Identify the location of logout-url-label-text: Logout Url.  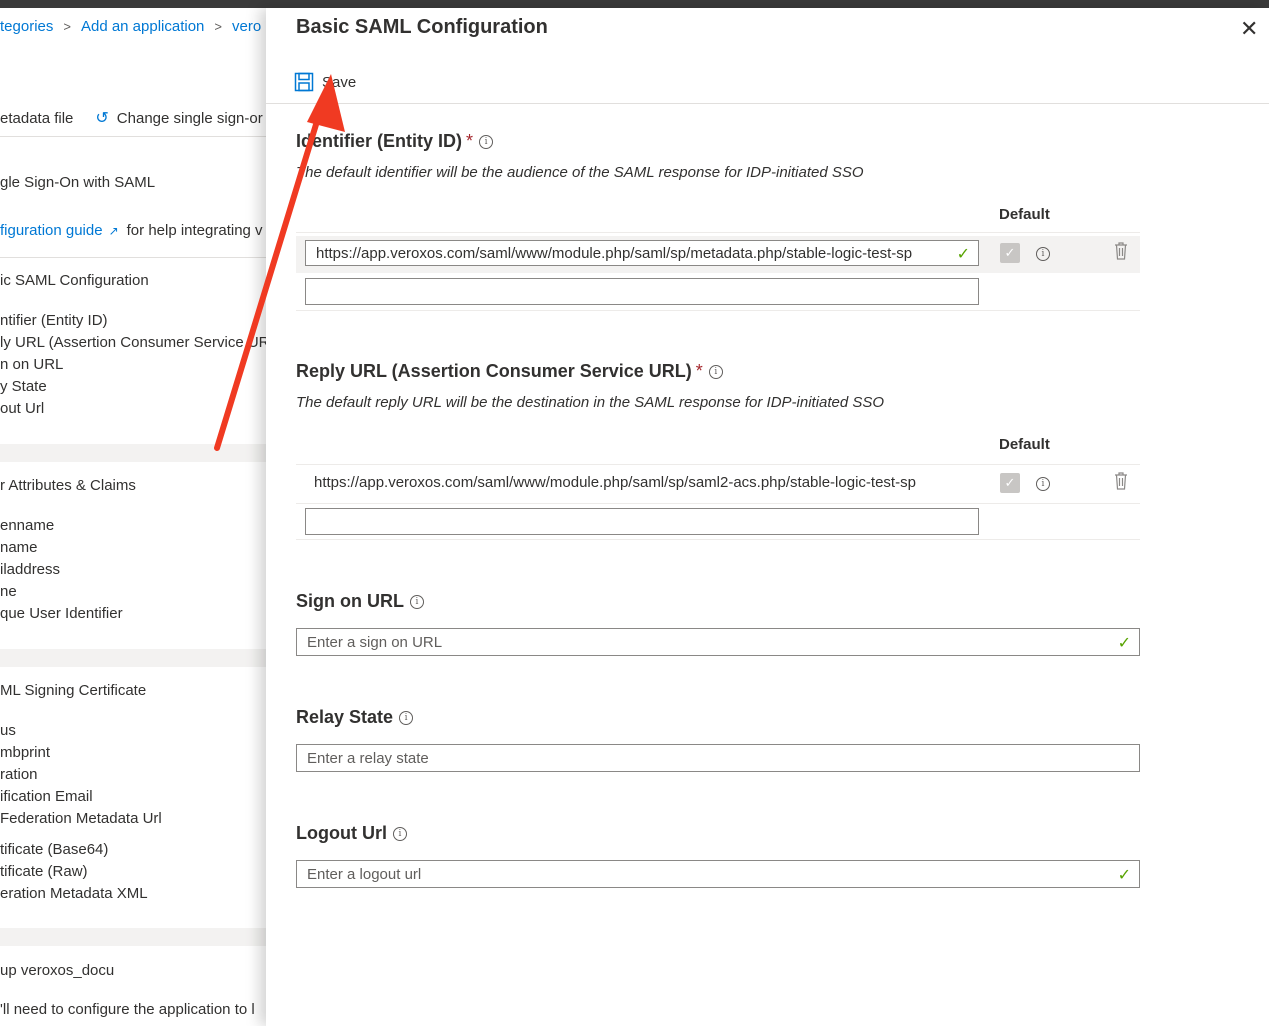
(341, 833).